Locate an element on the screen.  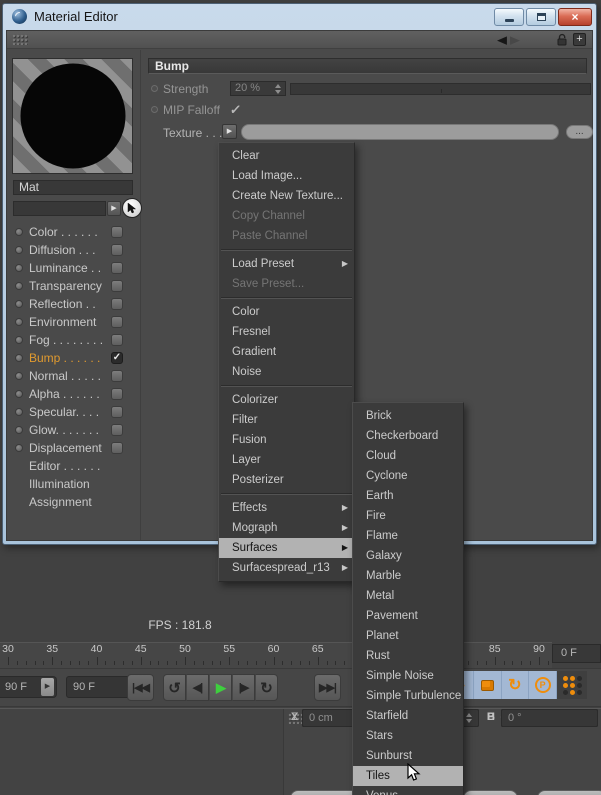
channel-row: Displacement ✓ is located at coordinates (66, 448).